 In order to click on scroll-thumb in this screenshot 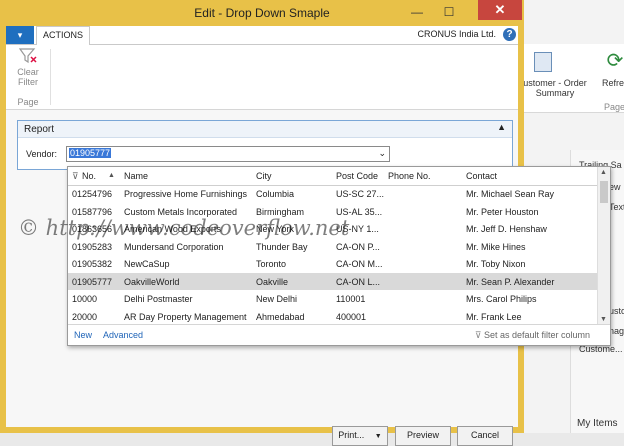, I will do `click(604, 192)`.